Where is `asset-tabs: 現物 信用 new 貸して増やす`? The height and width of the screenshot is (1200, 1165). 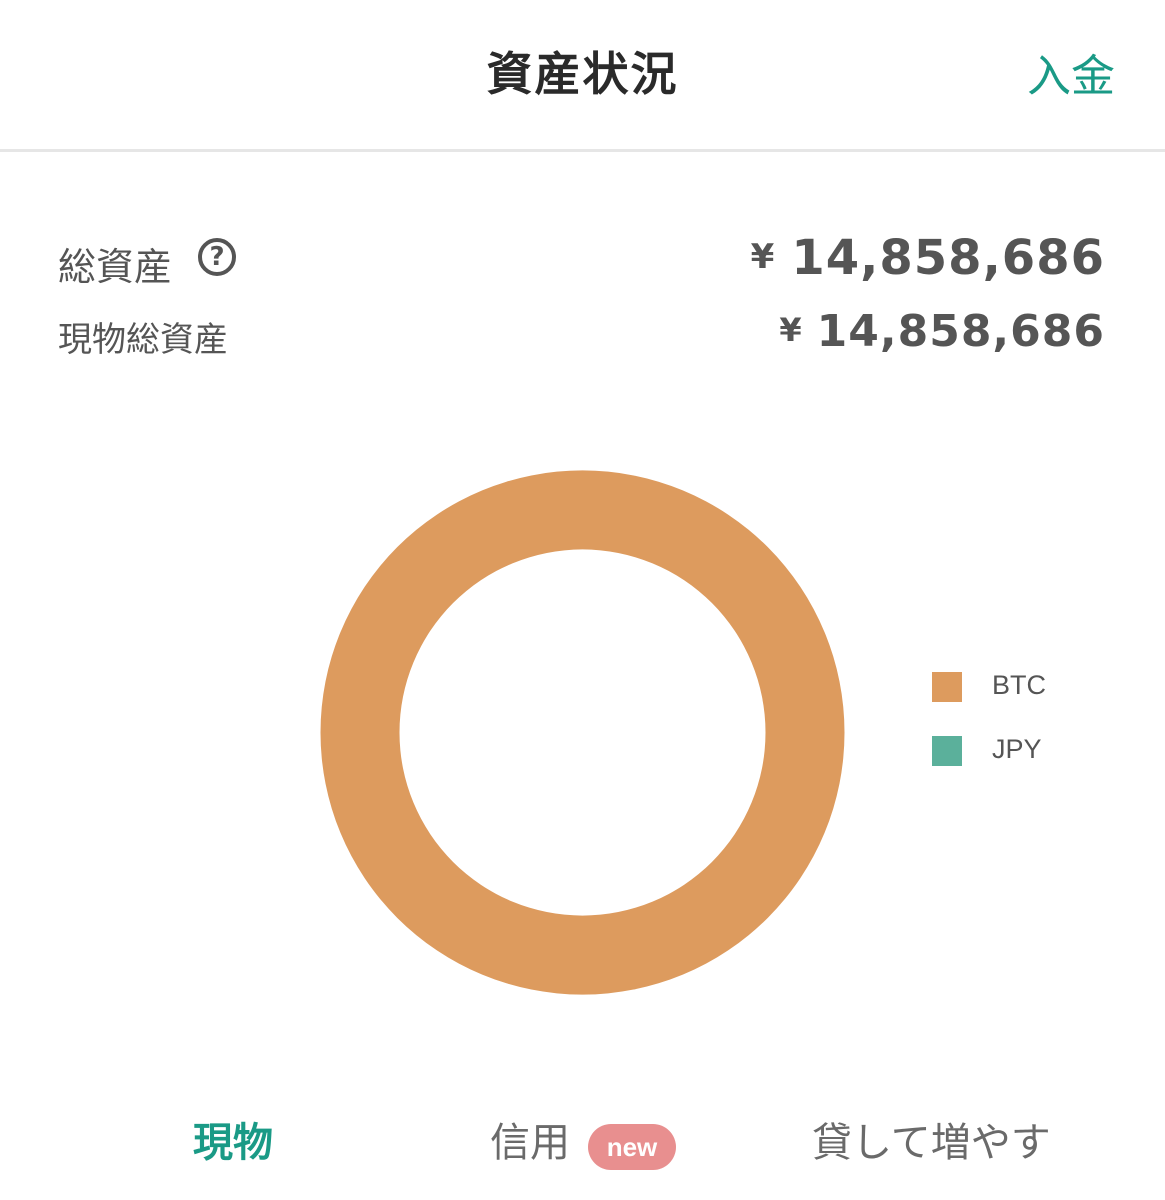 asset-tabs: 現物 信用 new 貸して増やす is located at coordinates (582, 1145).